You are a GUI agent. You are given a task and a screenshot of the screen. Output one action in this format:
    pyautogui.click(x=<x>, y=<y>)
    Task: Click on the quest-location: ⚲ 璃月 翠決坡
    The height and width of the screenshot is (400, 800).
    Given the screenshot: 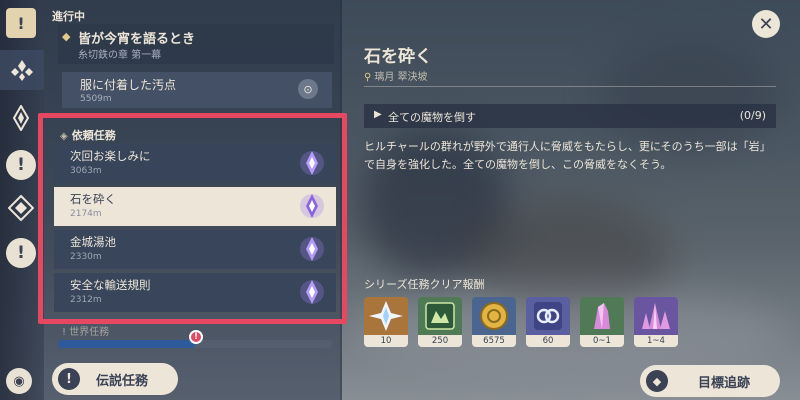 What is the action you would take?
    pyautogui.click(x=396, y=77)
    